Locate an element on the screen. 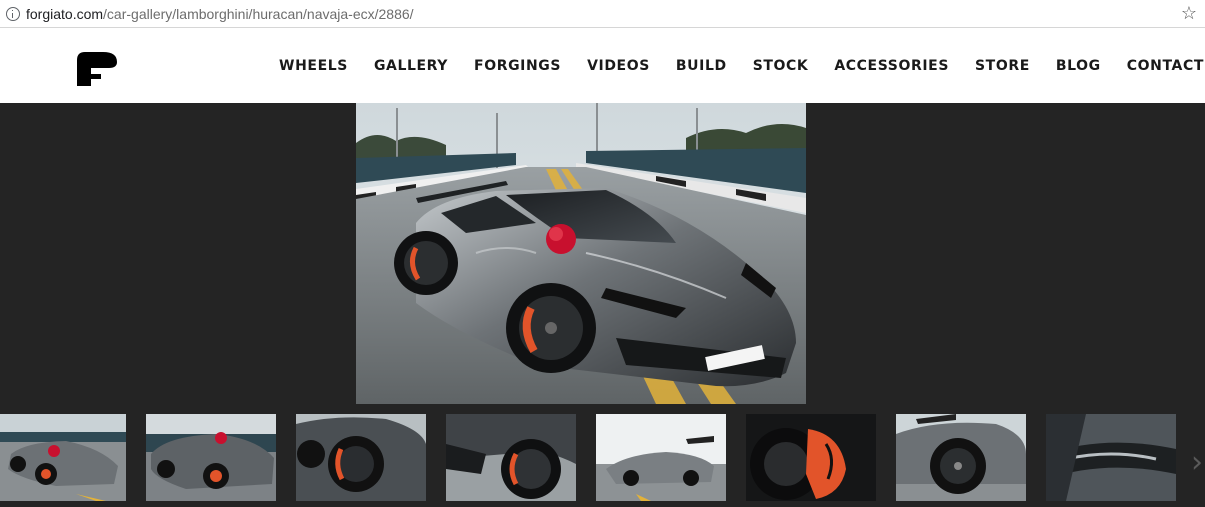 This screenshot has width=1205, height=507. nav-accessories: ACCESSORIES is located at coordinates (891, 66).